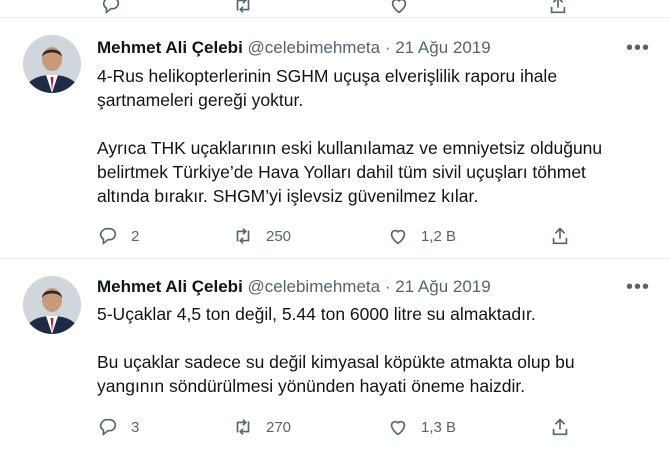 The image size is (670, 460). Describe the element at coordinates (200, 100) in the screenshot. I see `tweet-line: şartnameleri gereği yoktur.` at that location.